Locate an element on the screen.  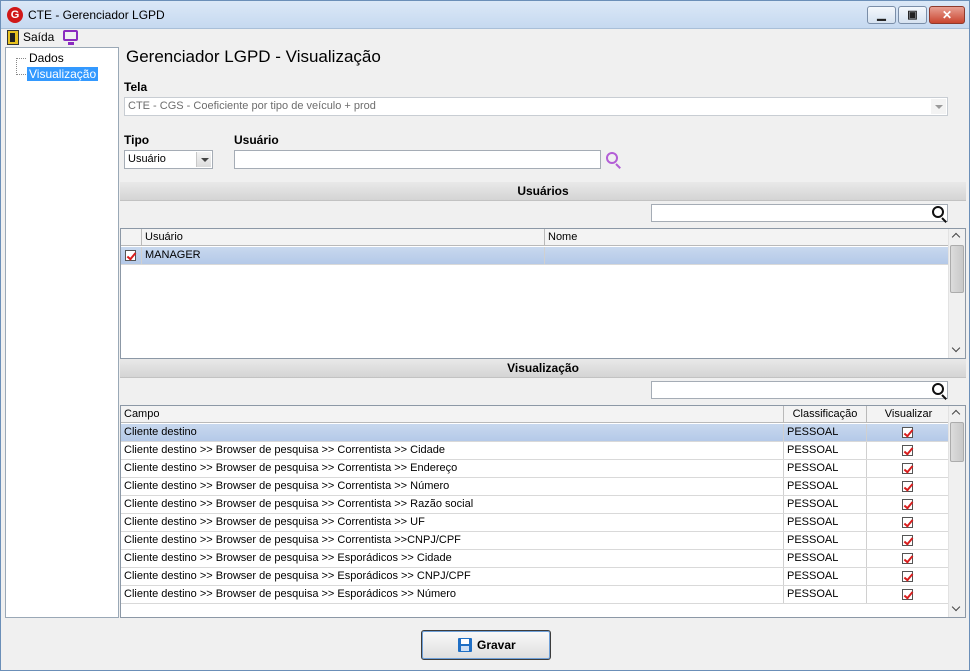
window-title: CTE - Gerenciador LGPD is located at coordinates (96, 15).